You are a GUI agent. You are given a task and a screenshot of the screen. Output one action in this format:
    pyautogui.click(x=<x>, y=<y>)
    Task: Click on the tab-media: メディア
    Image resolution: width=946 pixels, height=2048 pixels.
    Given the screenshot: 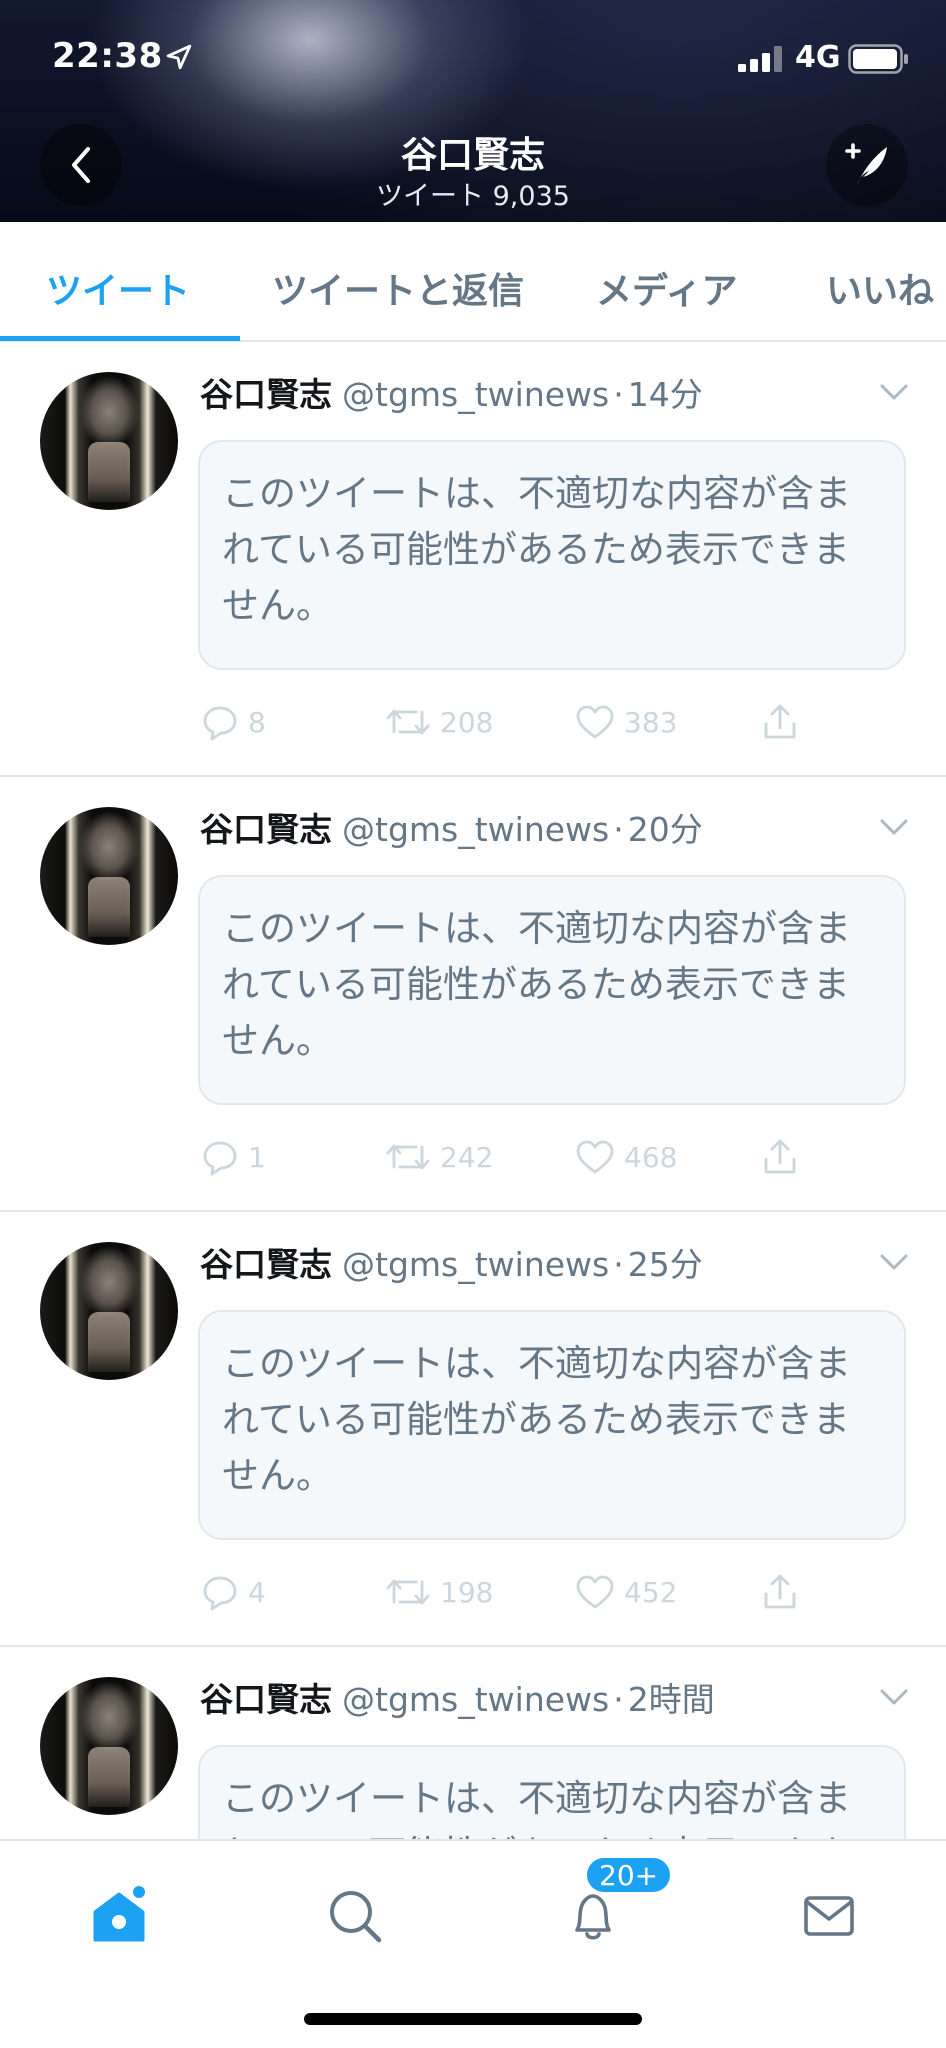 What is the action you would take?
    pyautogui.click(x=666, y=288)
    